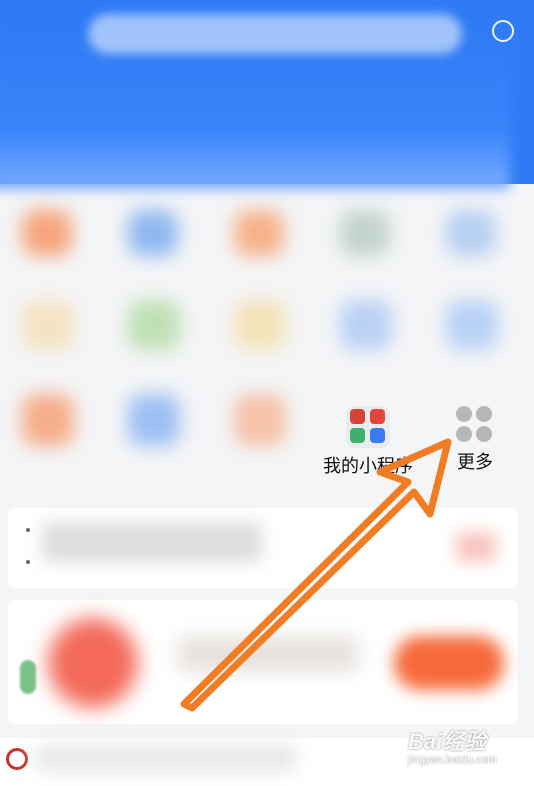  What do you see at coordinates (452, 760) in the screenshot?
I see `watermark-sub: jingyan.baidu.com` at bounding box center [452, 760].